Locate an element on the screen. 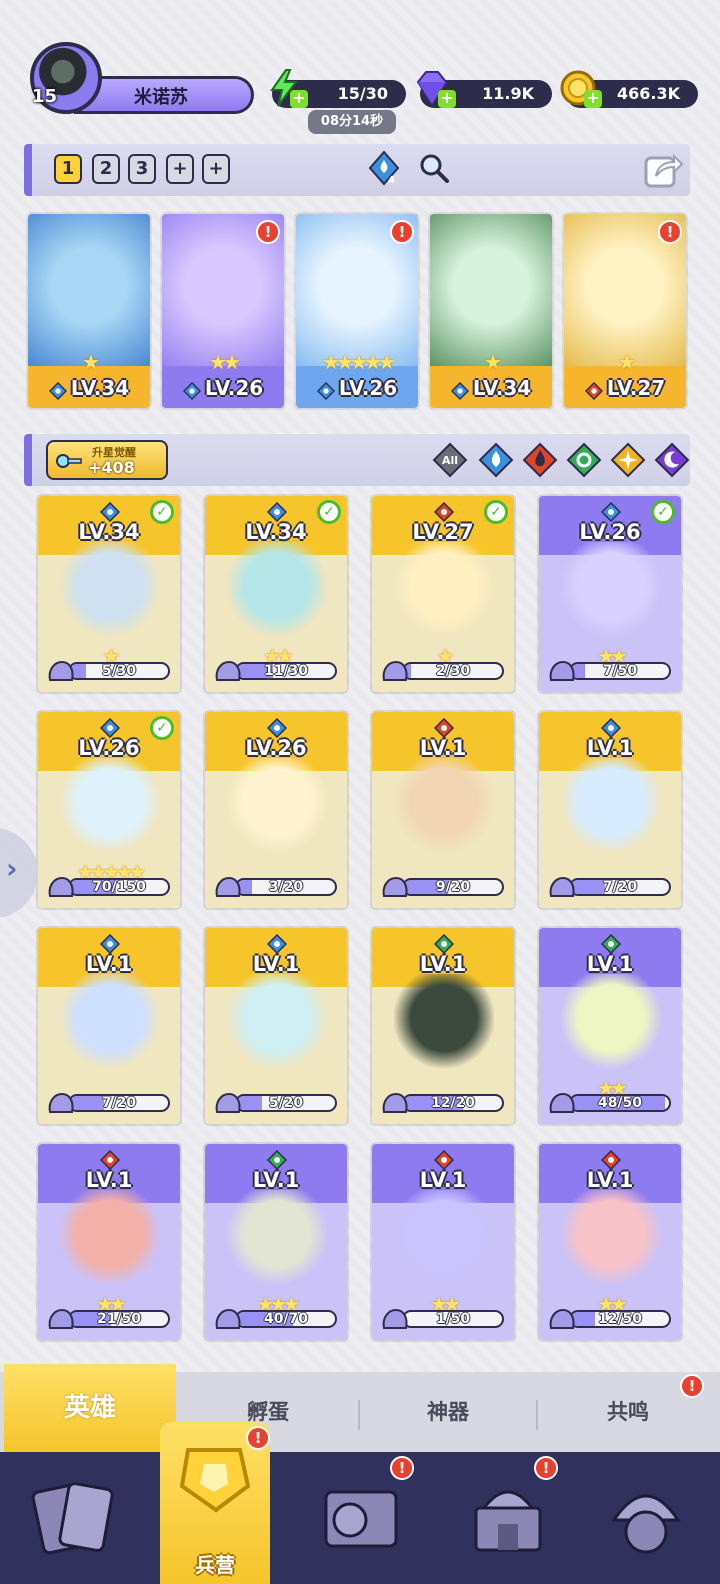 Image resolution: width=720 pixels, height=1584 pixels. hero-card: LV.34 ★ 5/30 ✓ is located at coordinates (109, 594).